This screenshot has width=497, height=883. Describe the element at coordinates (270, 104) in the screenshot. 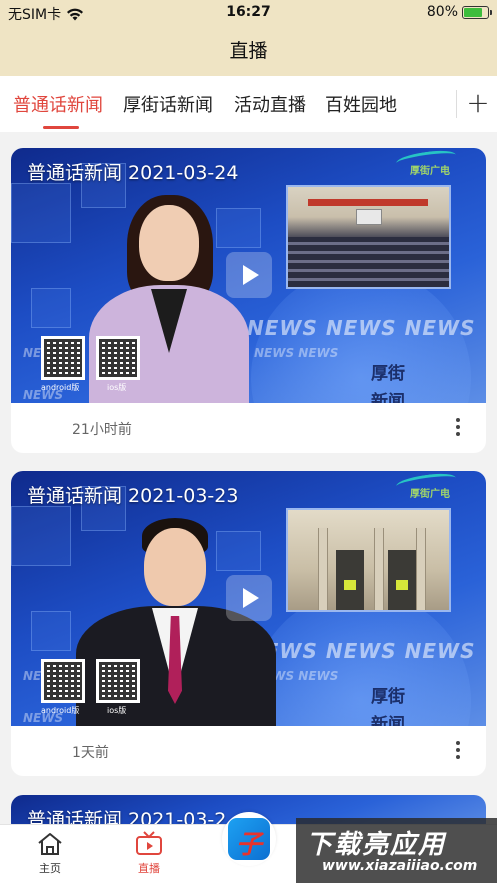

I see `tab-event-live: 活动直播` at that location.